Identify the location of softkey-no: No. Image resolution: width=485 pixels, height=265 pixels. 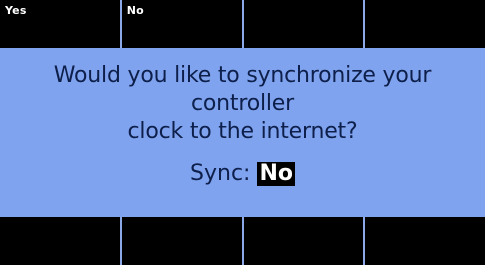
(182, 24).